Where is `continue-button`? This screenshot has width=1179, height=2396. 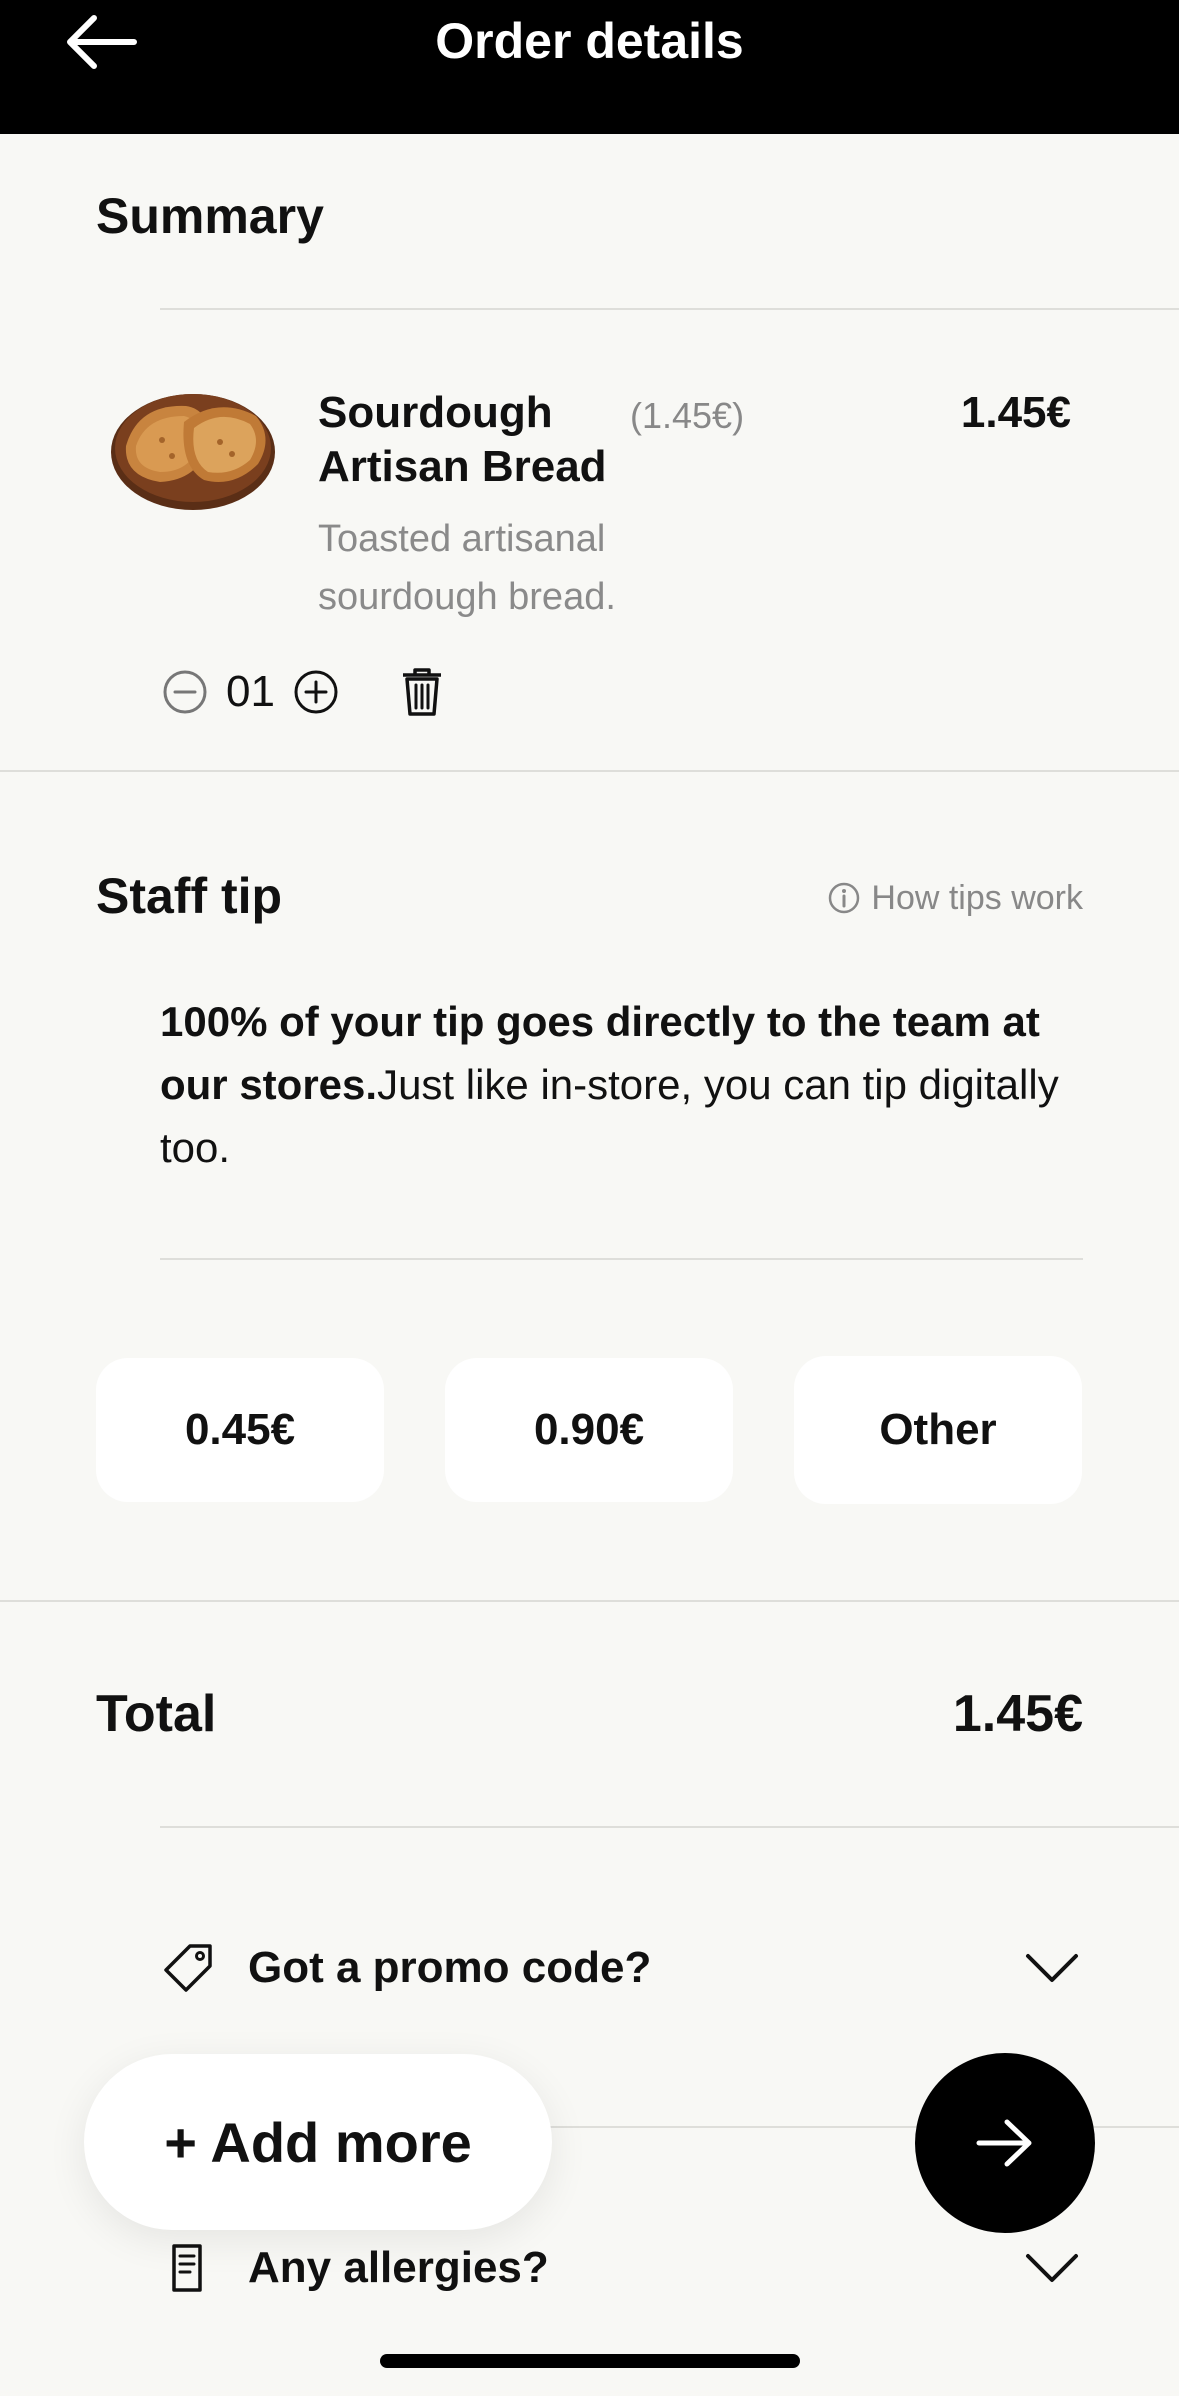
continue-button is located at coordinates (1005, 2143).